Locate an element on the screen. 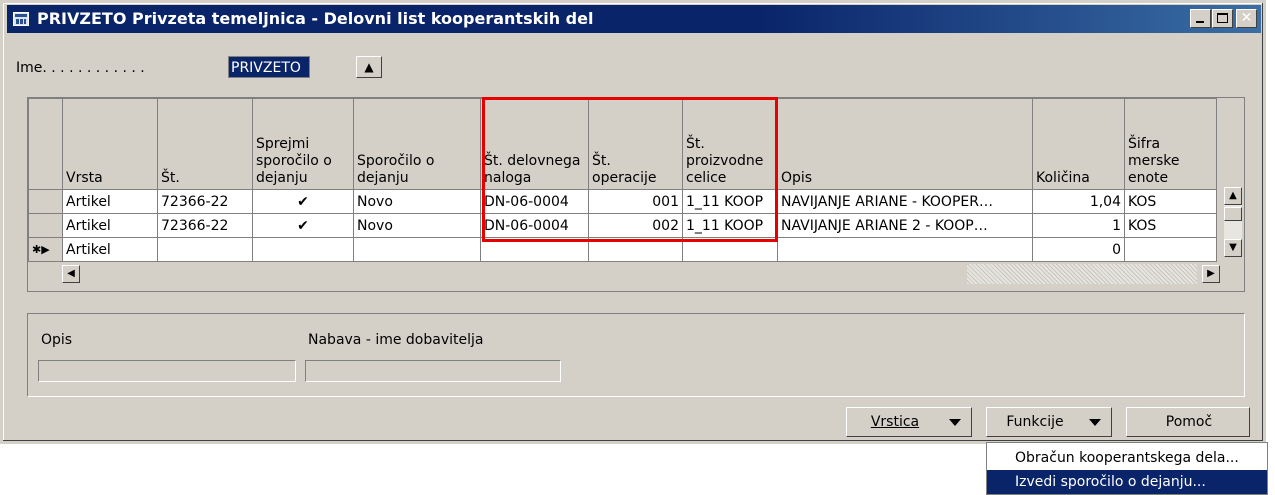  dobavitelj-field is located at coordinates (433, 371).